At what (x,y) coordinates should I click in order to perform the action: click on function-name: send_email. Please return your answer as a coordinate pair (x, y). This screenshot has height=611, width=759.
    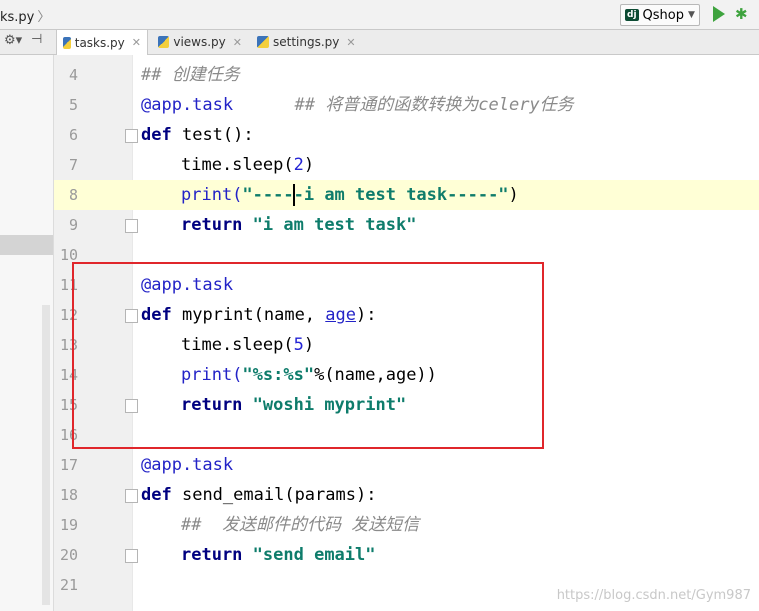
    Looking at the image, I should click on (233, 495).